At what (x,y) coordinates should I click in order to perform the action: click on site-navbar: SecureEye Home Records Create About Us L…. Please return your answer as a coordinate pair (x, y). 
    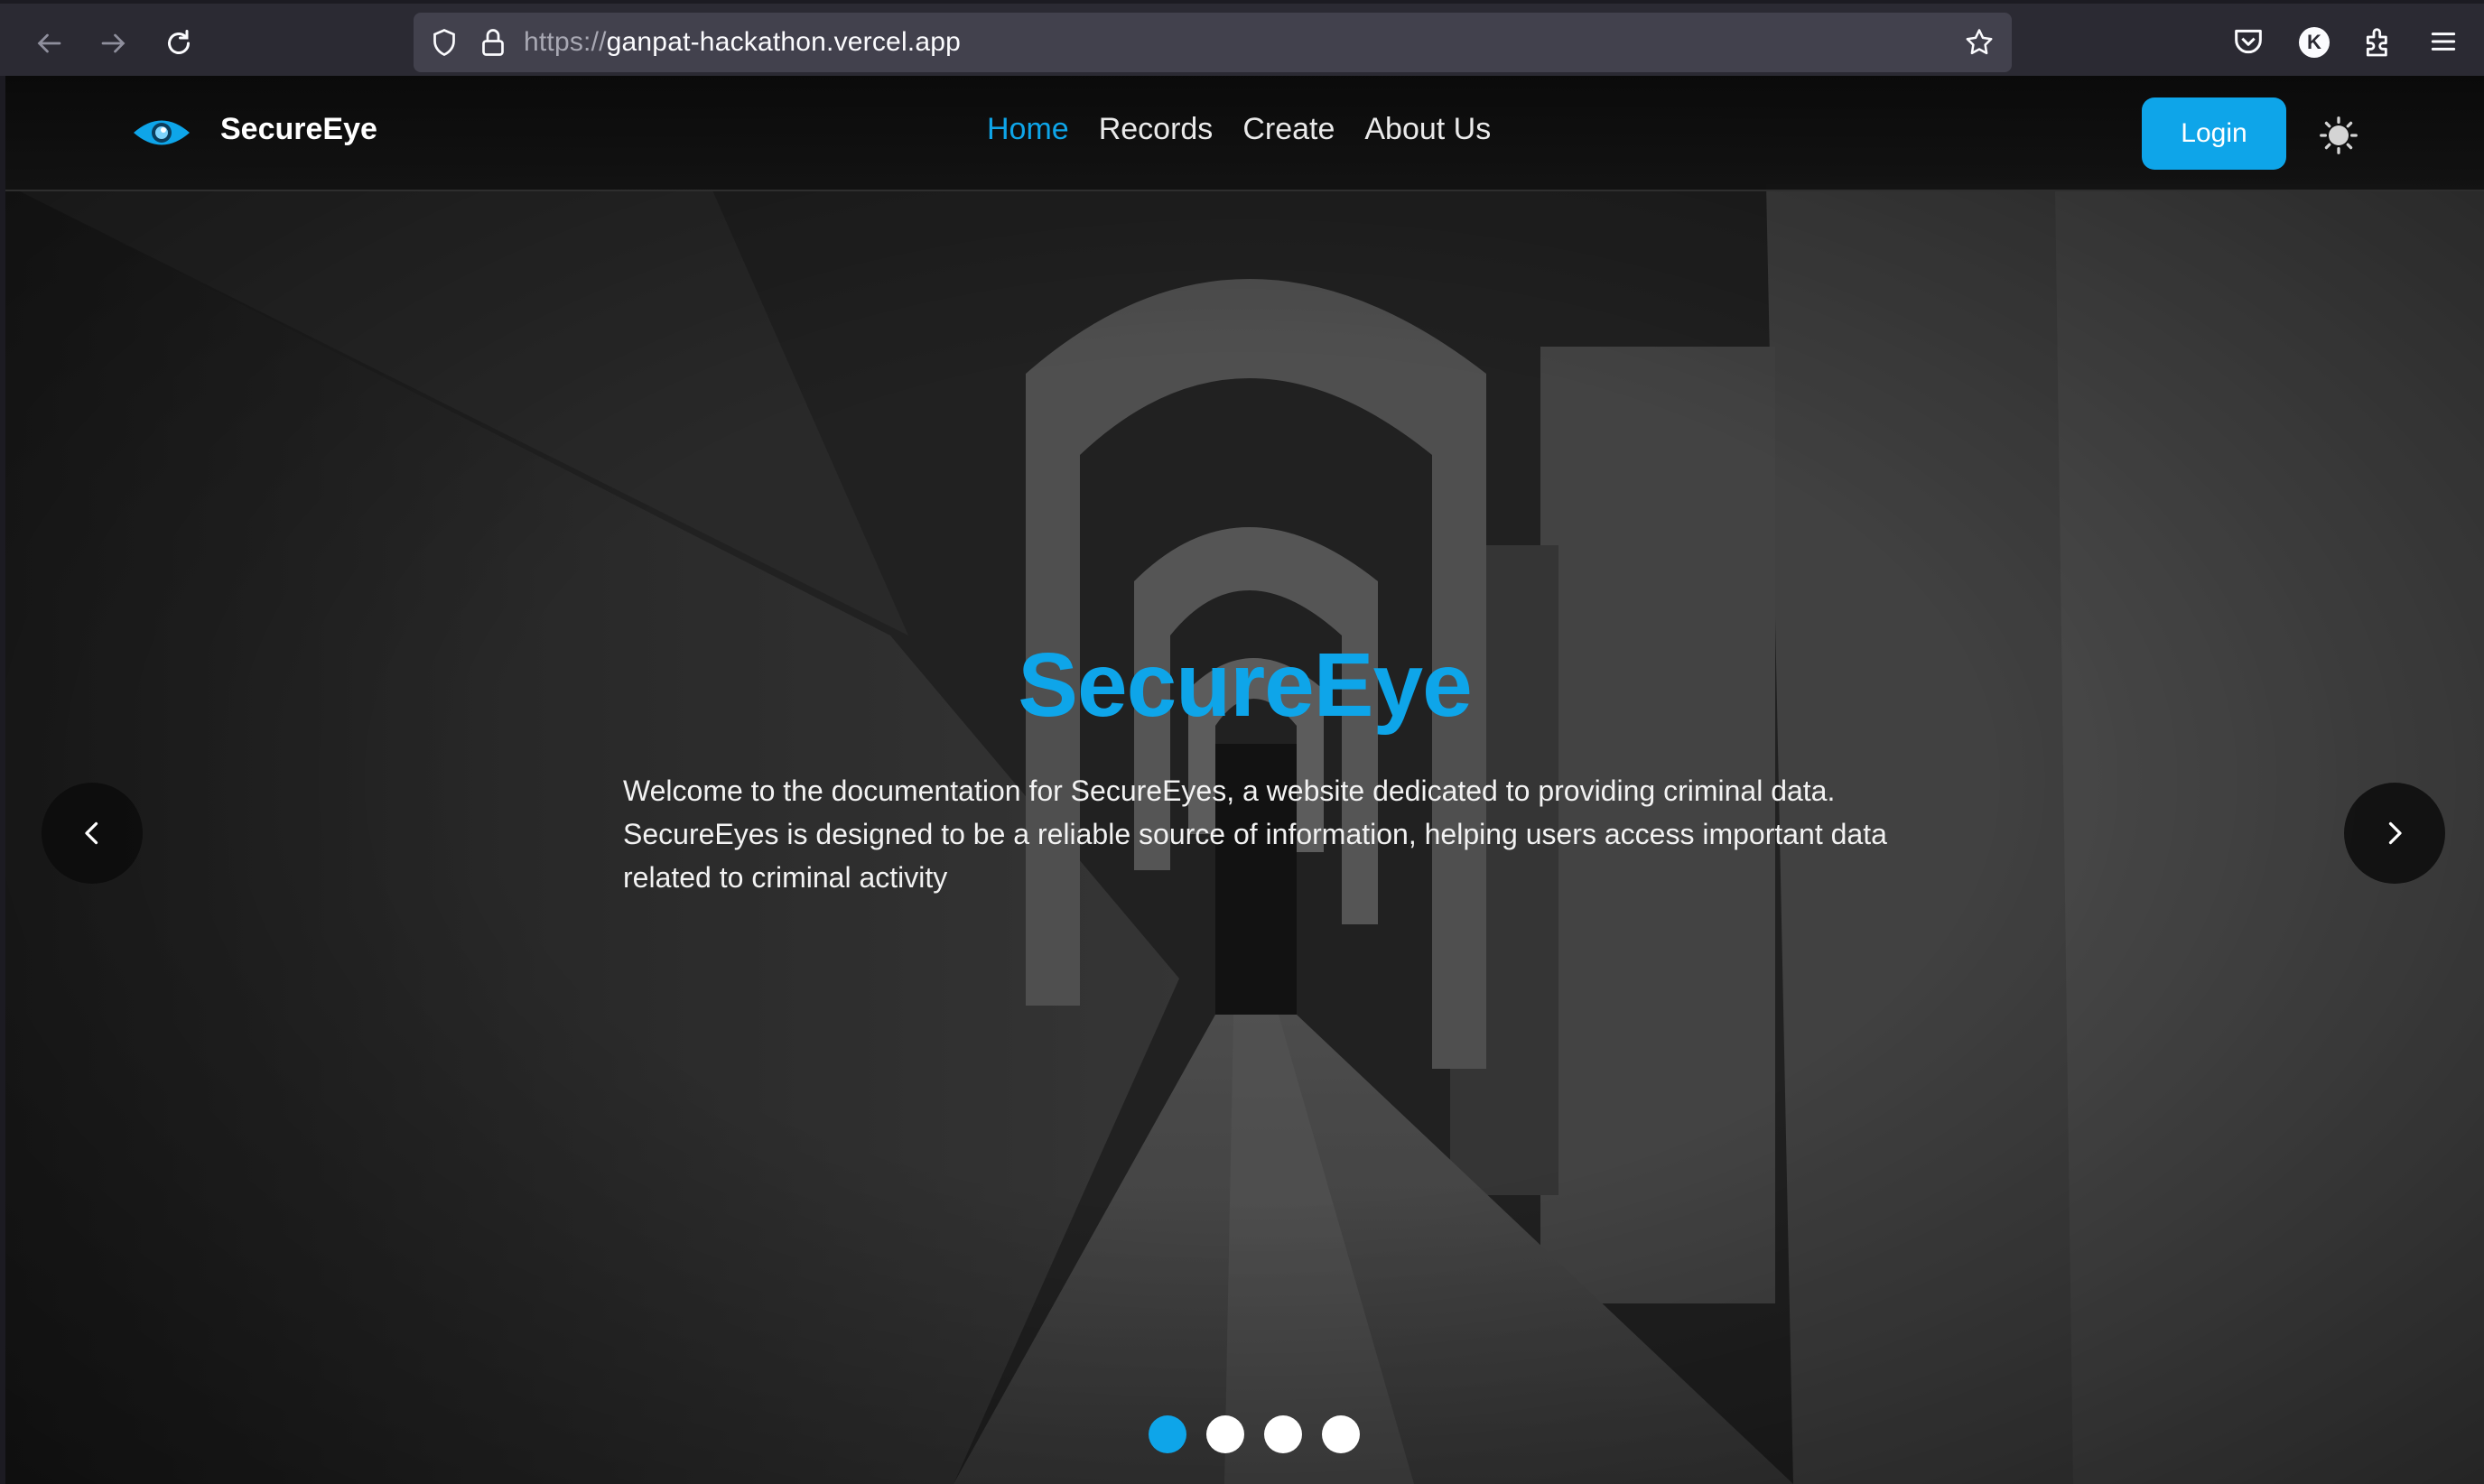
    Looking at the image, I should click on (1244, 133).